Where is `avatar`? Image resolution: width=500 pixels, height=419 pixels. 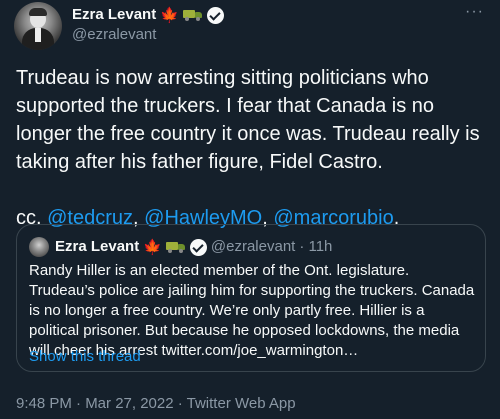 avatar is located at coordinates (38, 26).